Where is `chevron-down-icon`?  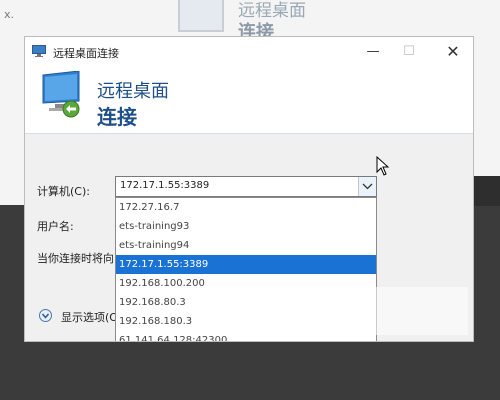
chevron-down-icon is located at coordinates (367, 186).